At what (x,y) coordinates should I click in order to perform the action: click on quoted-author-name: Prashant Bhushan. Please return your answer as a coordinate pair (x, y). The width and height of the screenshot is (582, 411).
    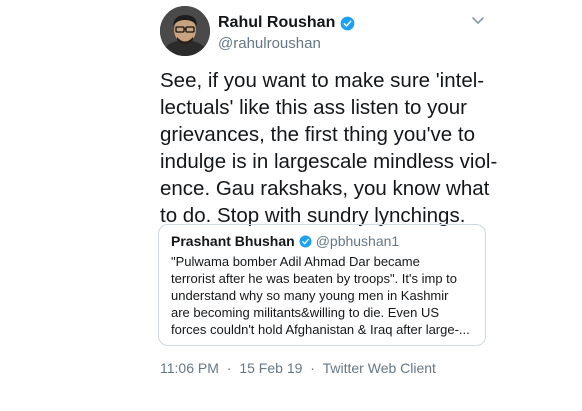
    Looking at the image, I should click on (233, 241).